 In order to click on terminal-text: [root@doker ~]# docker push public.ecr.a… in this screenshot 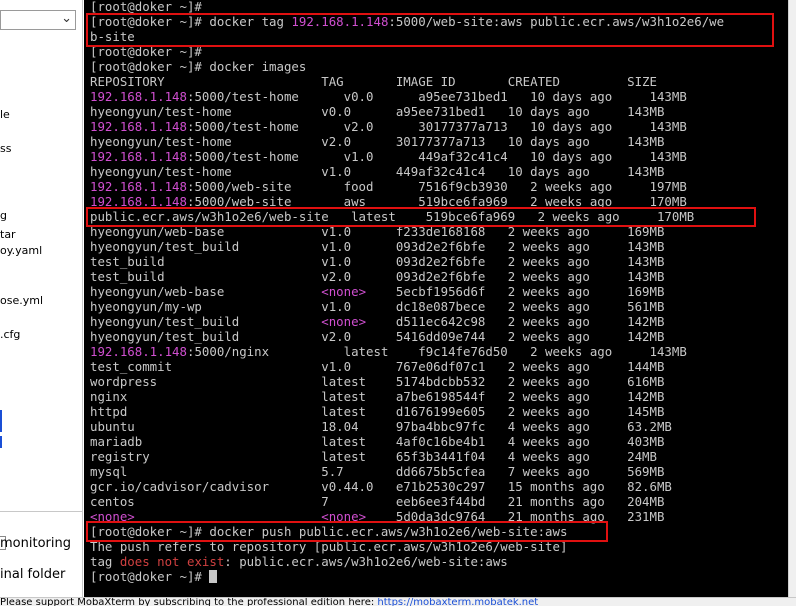, I will do `click(329, 531)`.